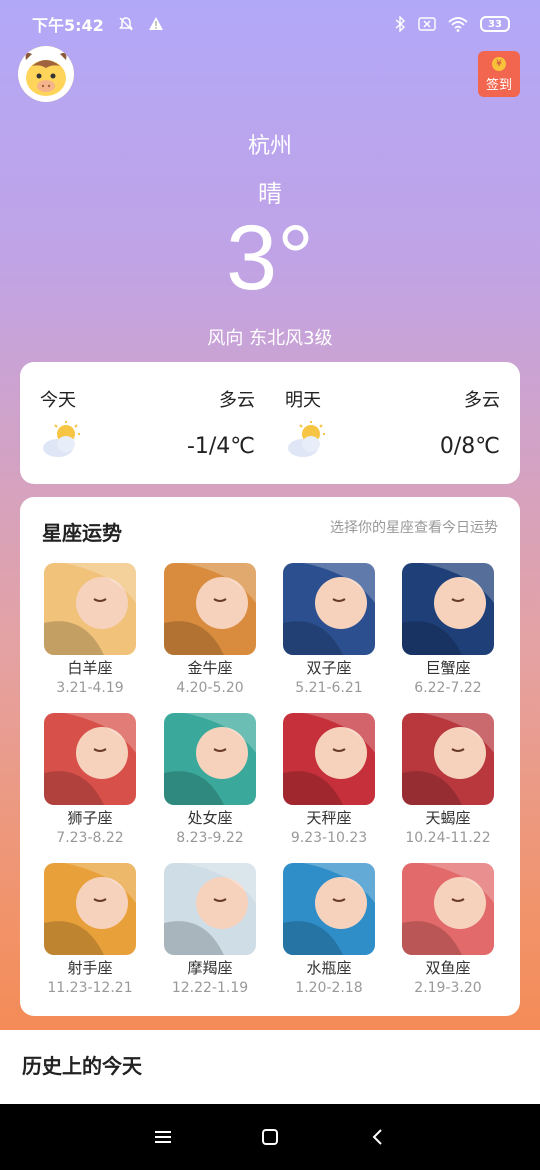 The image size is (540, 1170). I want to click on weather-condition: 晴, so click(270, 194).